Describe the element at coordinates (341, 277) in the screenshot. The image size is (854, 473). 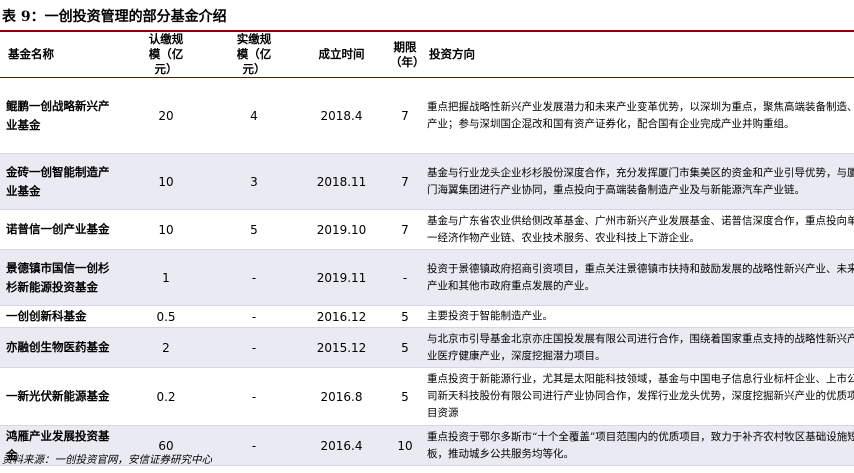
I see `established-date: 2019.11` at that location.